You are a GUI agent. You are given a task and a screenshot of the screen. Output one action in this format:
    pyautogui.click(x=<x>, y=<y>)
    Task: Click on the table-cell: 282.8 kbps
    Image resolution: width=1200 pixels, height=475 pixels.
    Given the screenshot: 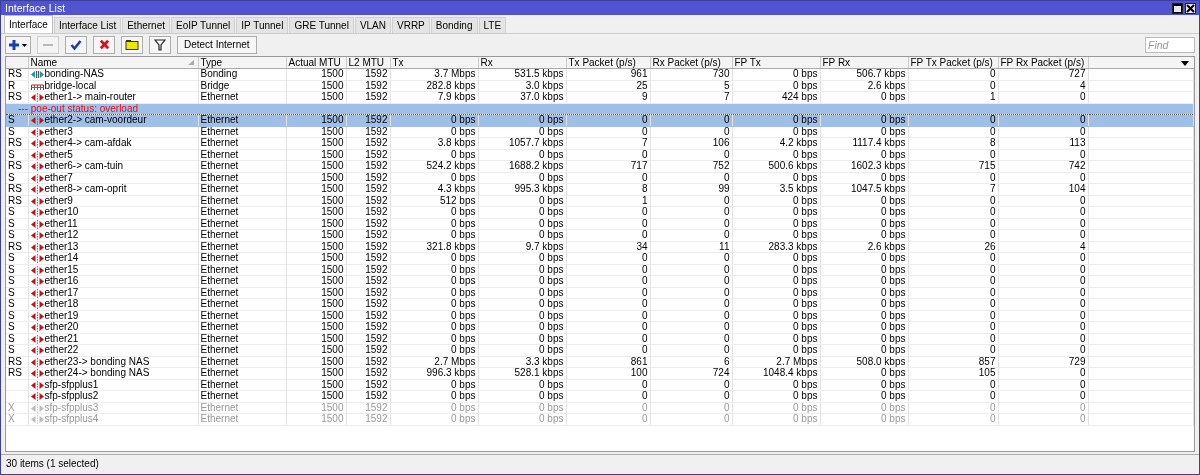 What is the action you would take?
    pyautogui.click(x=451, y=85)
    